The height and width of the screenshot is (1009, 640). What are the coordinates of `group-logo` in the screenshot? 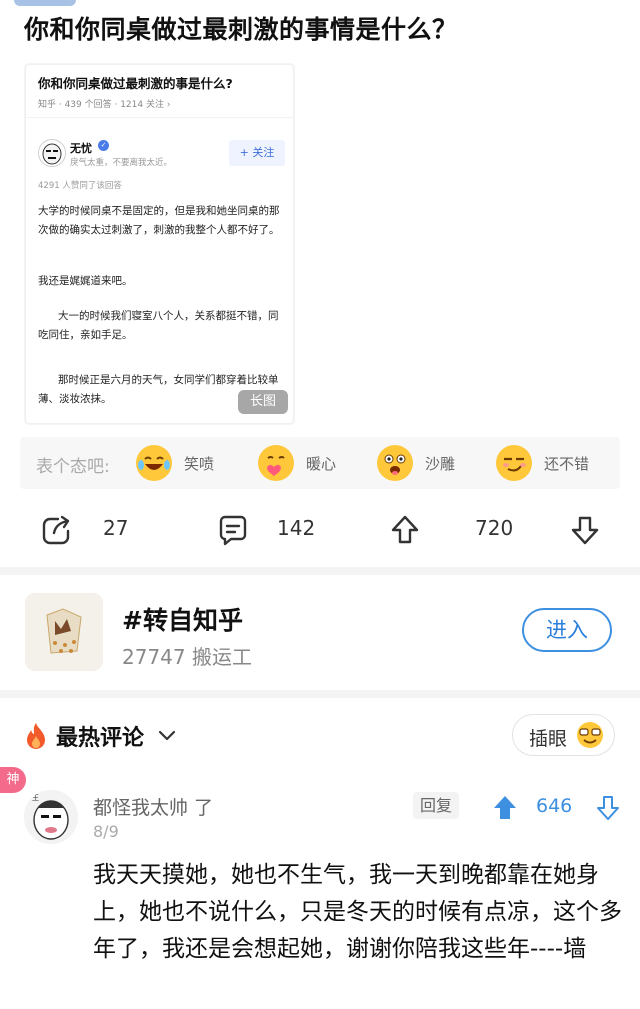 It's located at (64, 632).